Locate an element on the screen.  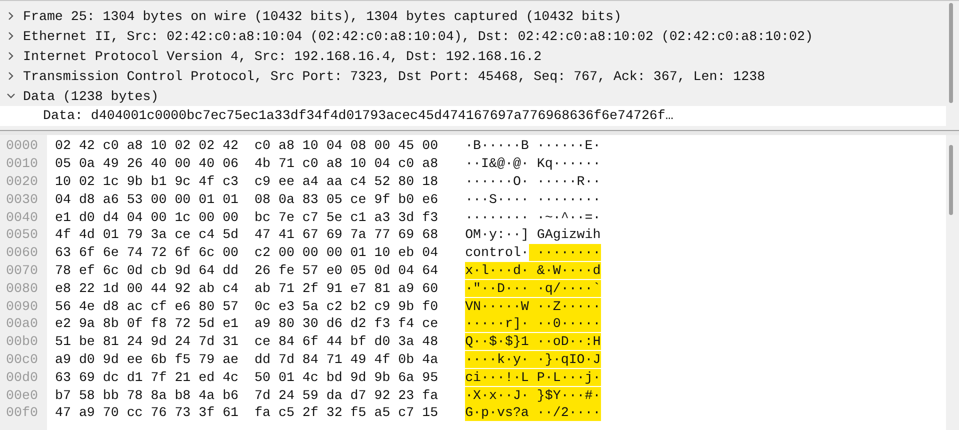
hex-bytes: 47 a9 70 cc 76 73 3f 61 is located at coordinates (147, 412).